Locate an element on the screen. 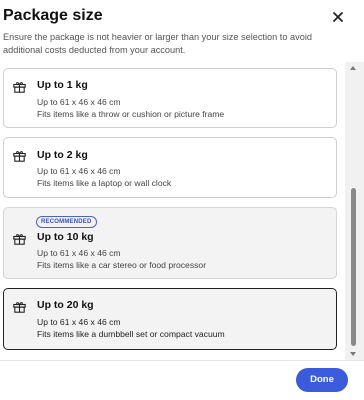 This screenshot has height=400, width=364. close-icon is located at coordinates (338, 17).